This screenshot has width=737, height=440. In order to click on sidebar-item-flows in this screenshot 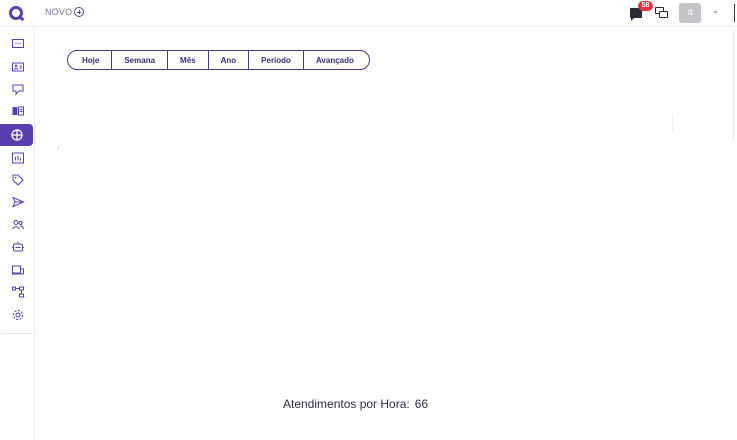, I will do `click(17, 292)`.